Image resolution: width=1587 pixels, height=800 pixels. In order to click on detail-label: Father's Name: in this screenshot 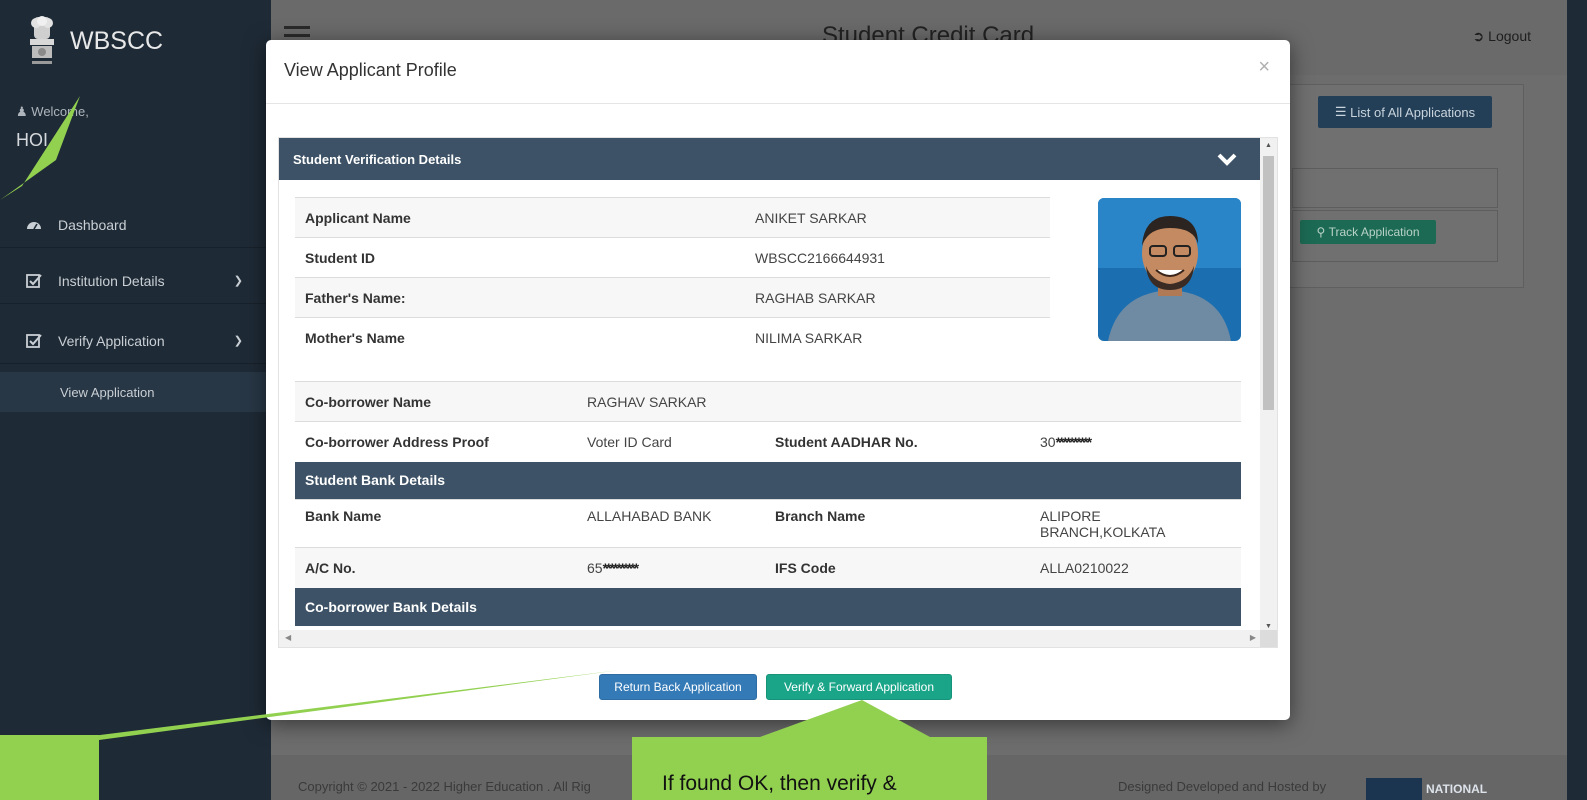, I will do `click(520, 297)`.